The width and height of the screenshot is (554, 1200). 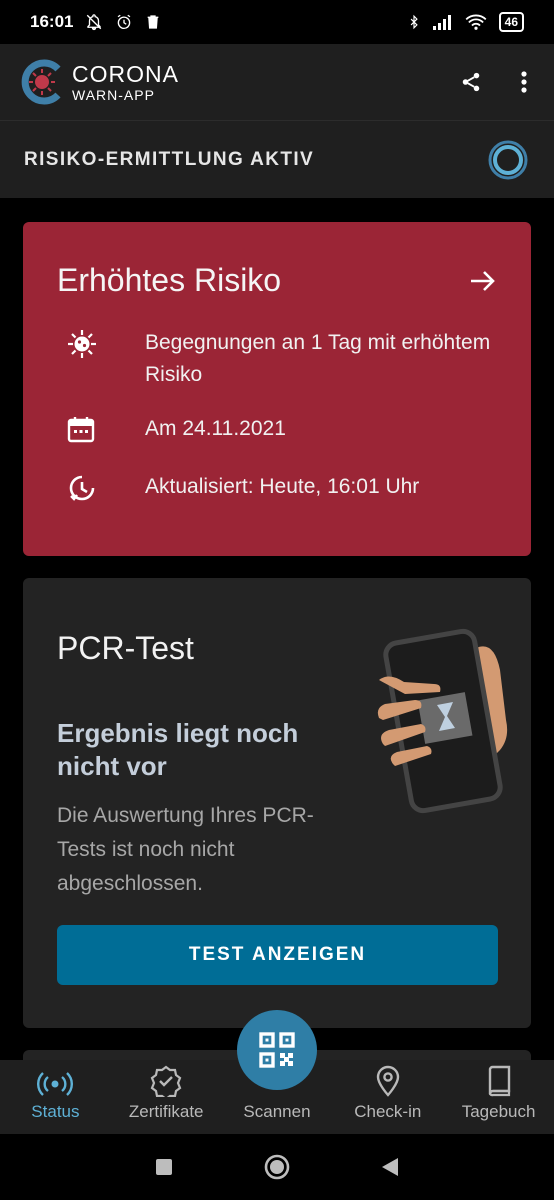 What do you see at coordinates (153, 22) in the screenshot?
I see `delete-icon` at bounding box center [153, 22].